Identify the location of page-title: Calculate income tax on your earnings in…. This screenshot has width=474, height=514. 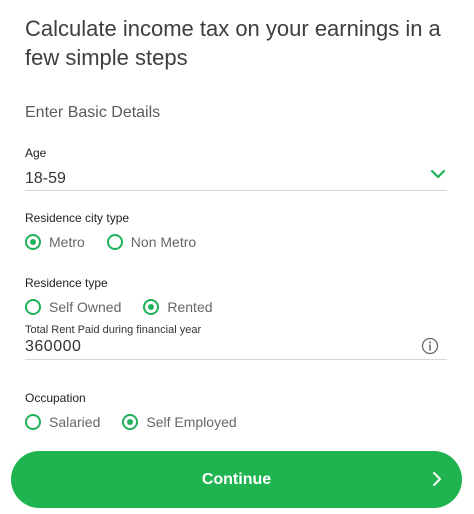
(233, 43).